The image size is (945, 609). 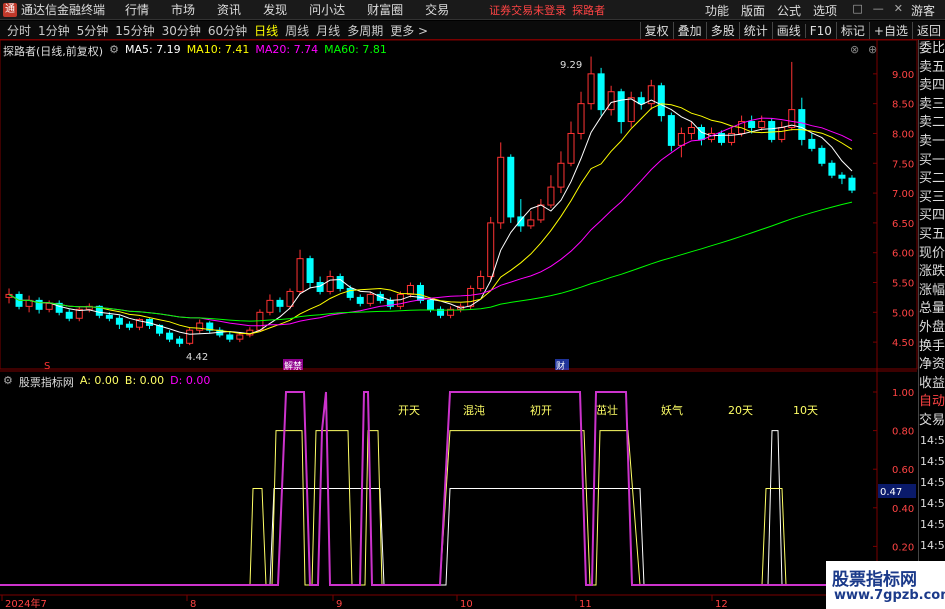 I want to click on side-field-13: 涨幅, so click(x=932, y=291).